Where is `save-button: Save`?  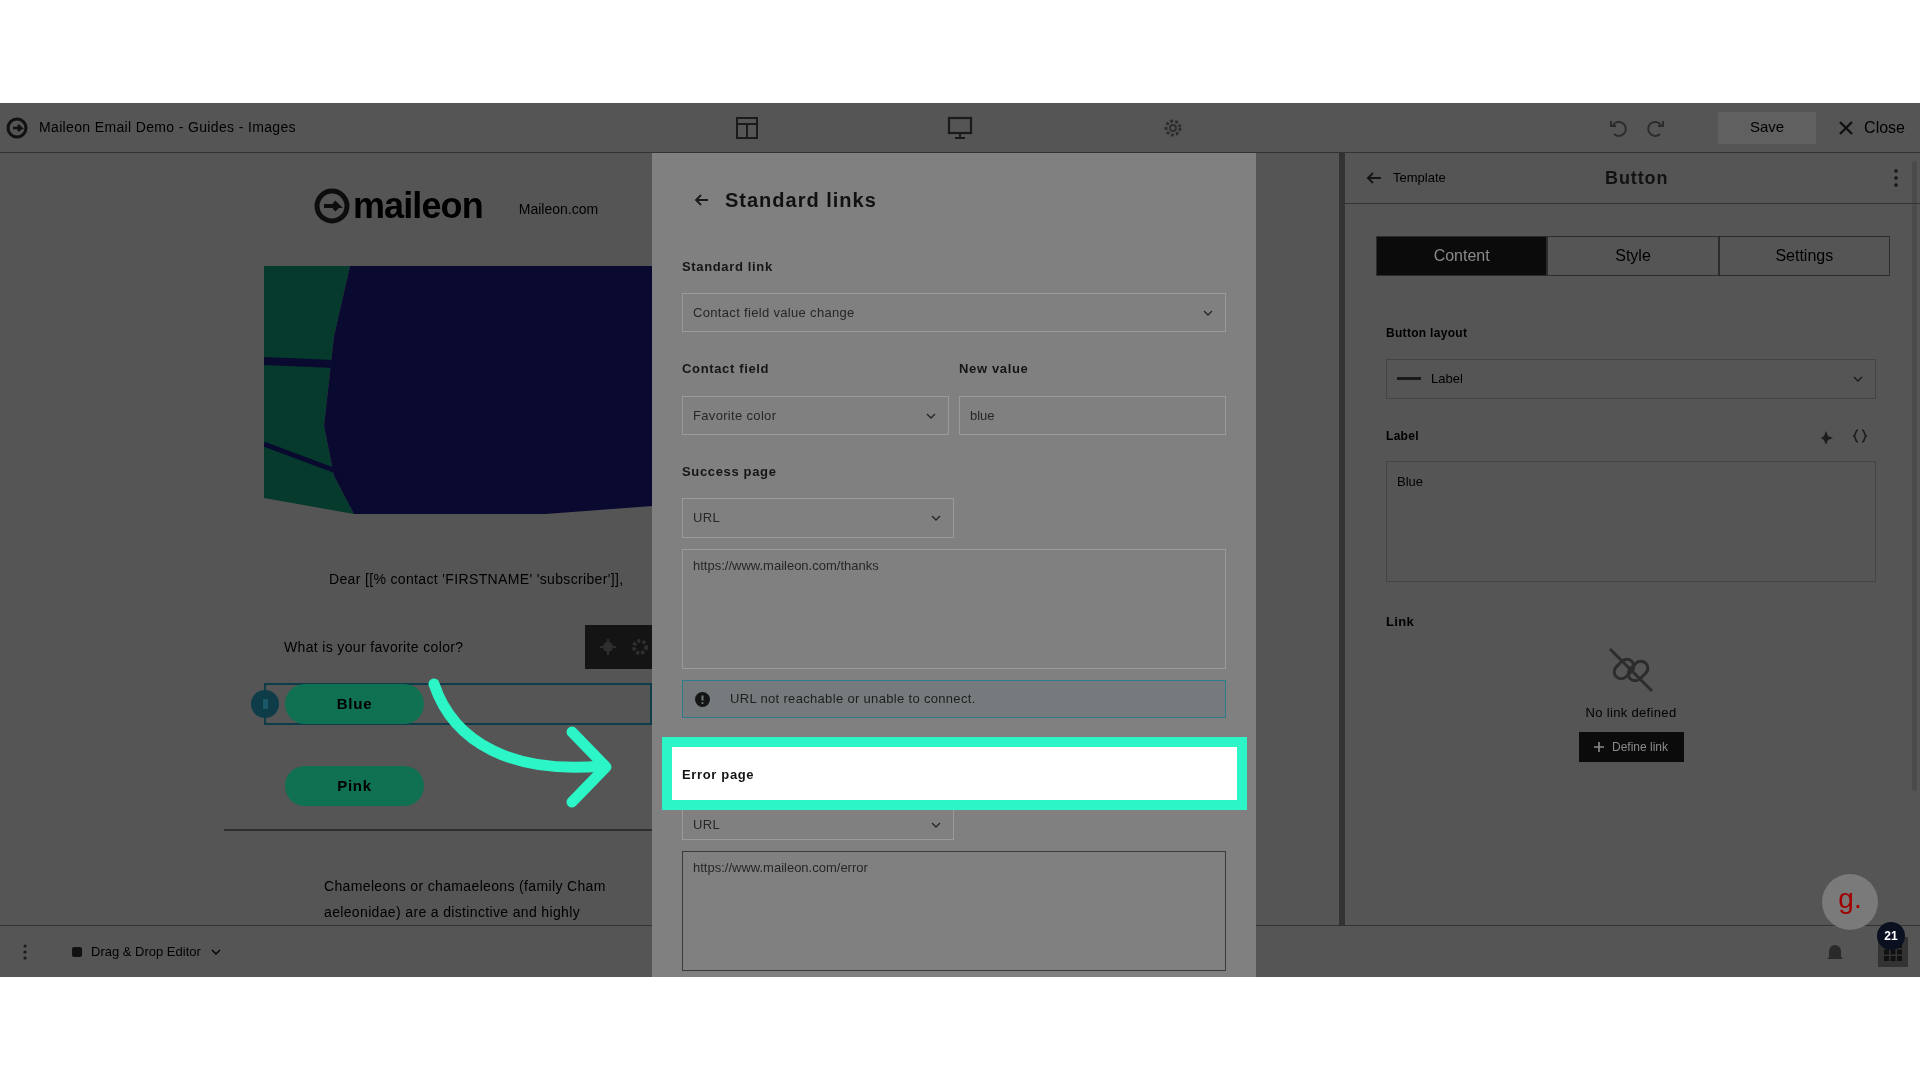 save-button: Save is located at coordinates (1767, 127).